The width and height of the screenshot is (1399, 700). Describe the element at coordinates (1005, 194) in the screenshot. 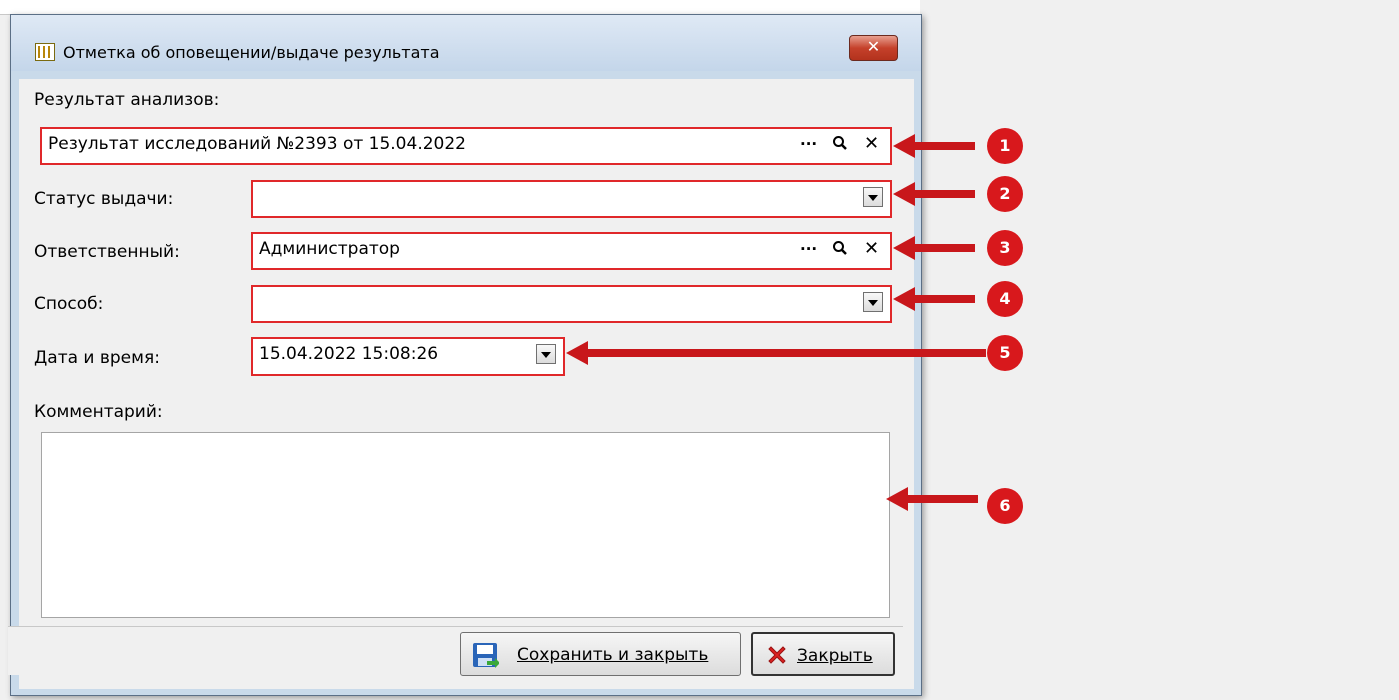

I see `callout-badge-2: 2` at that location.